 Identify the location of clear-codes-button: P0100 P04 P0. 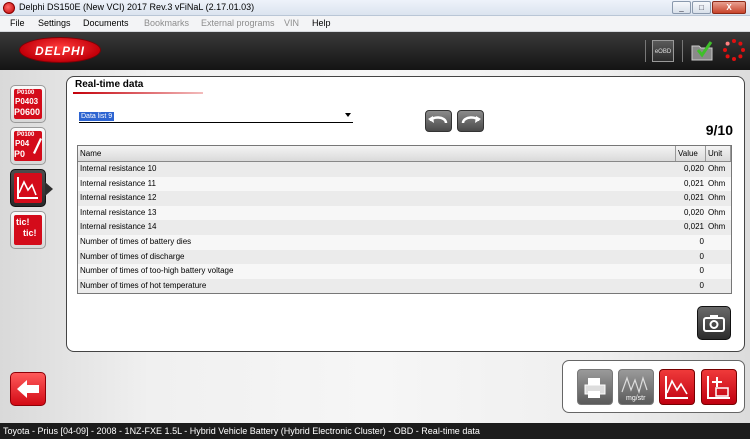
(28, 146).